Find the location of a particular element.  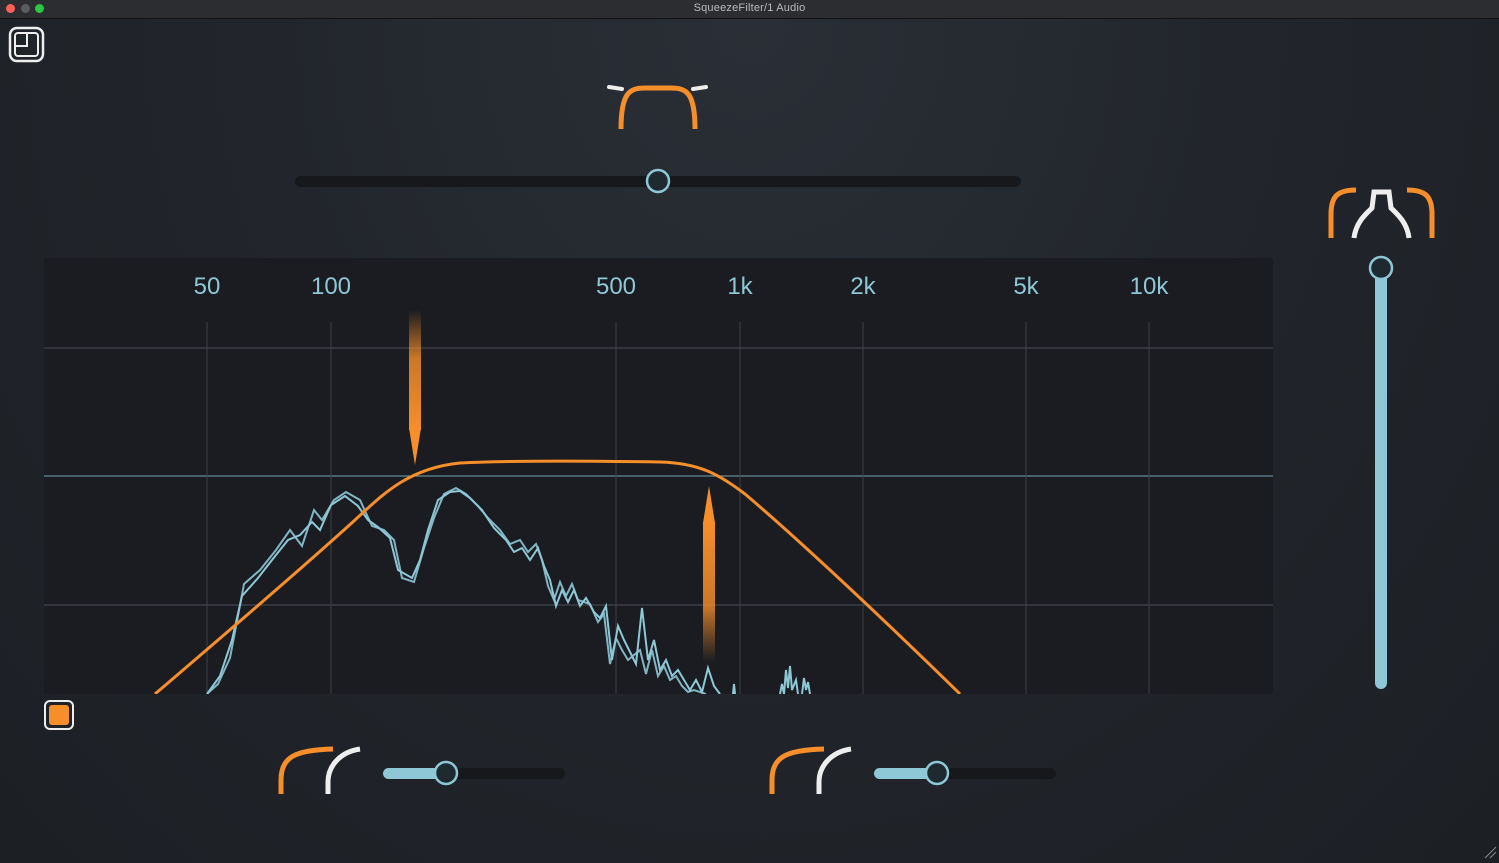

frequency-tick-label: 100 is located at coordinates (331, 286).